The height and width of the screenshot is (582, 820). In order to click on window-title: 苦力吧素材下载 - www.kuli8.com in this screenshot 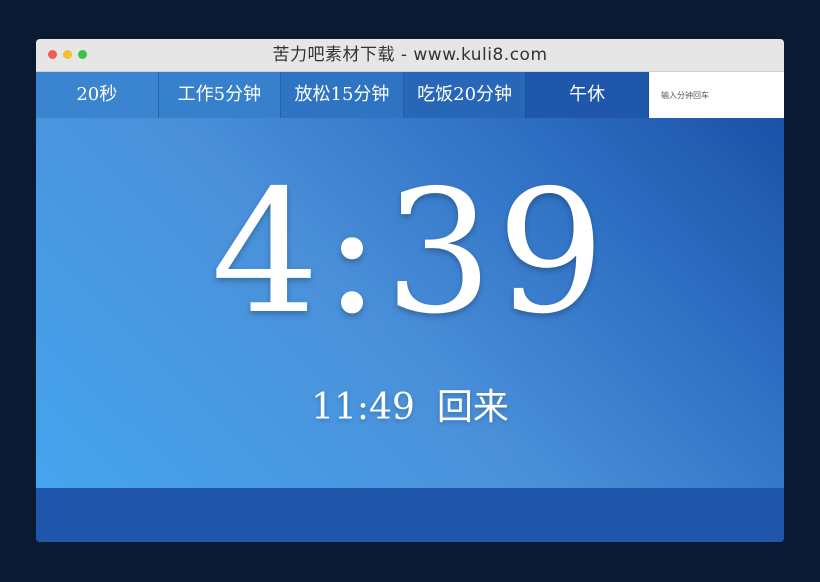, I will do `click(410, 55)`.